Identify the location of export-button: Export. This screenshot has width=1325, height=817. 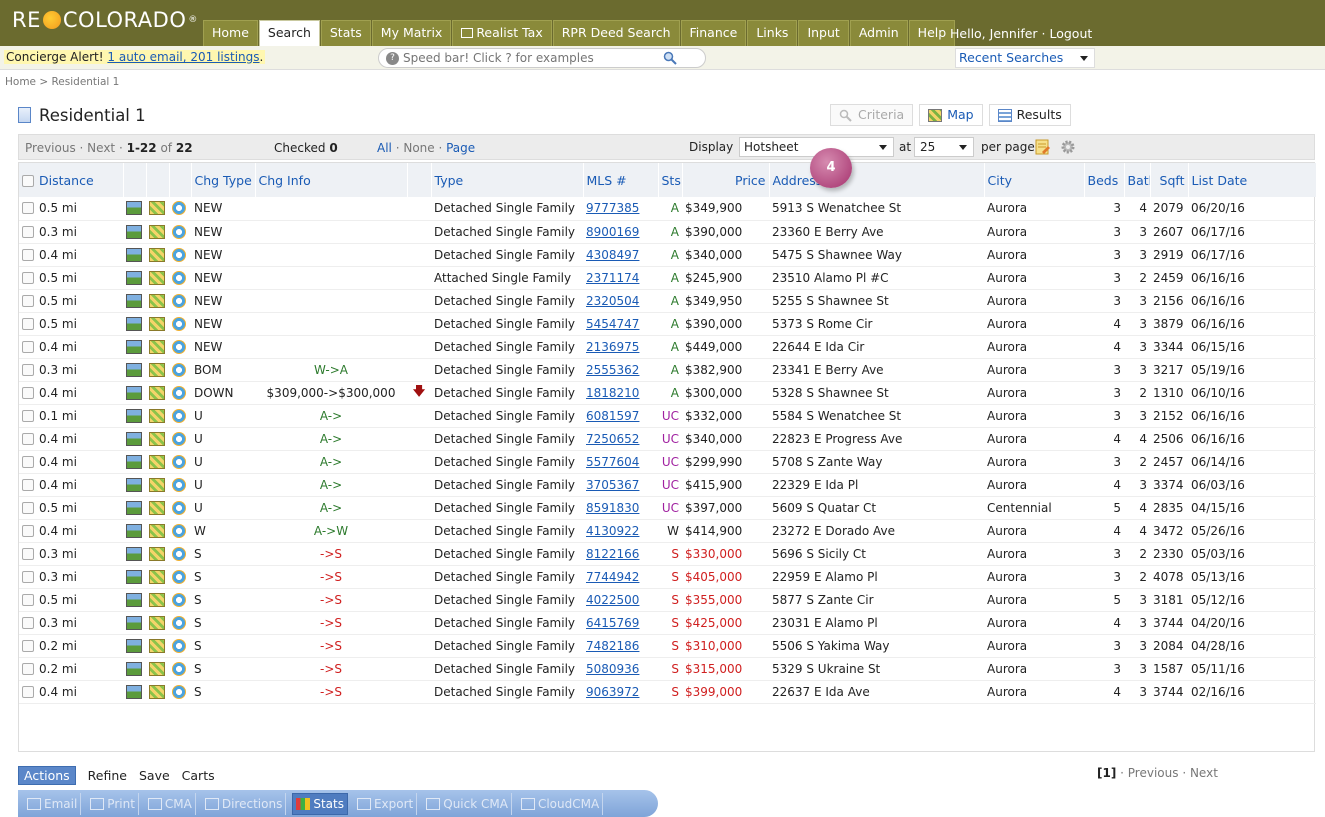
(386, 803).